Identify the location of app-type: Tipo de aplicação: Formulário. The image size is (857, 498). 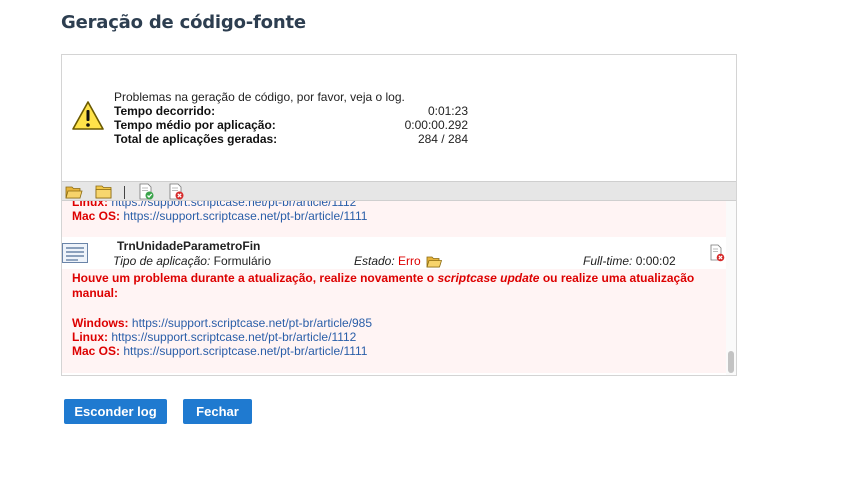
(192, 261).